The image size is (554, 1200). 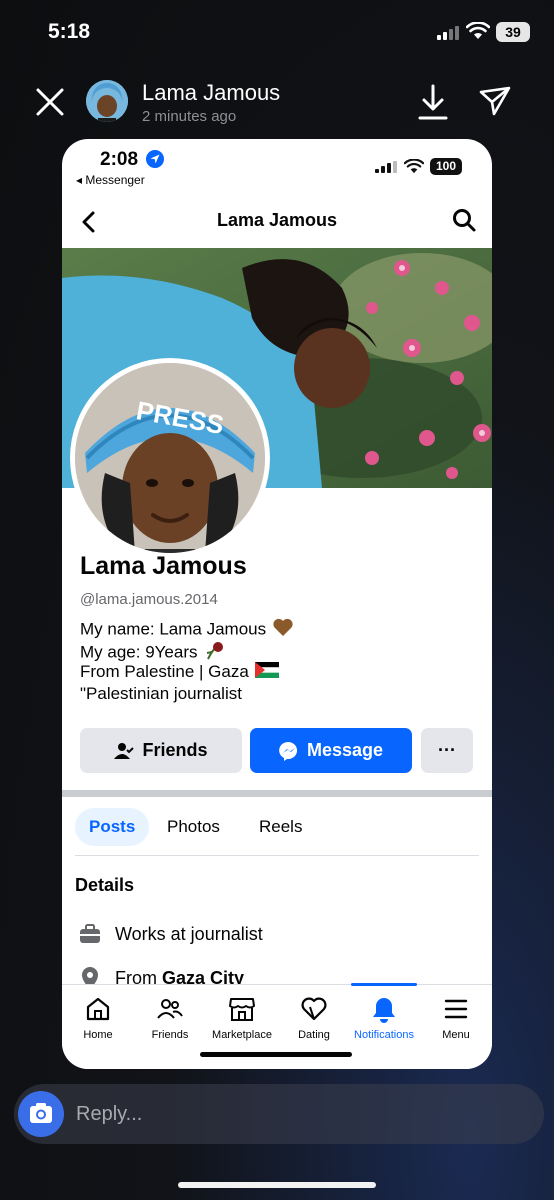 I want to click on os-clock: 5:18, so click(x=69, y=31).